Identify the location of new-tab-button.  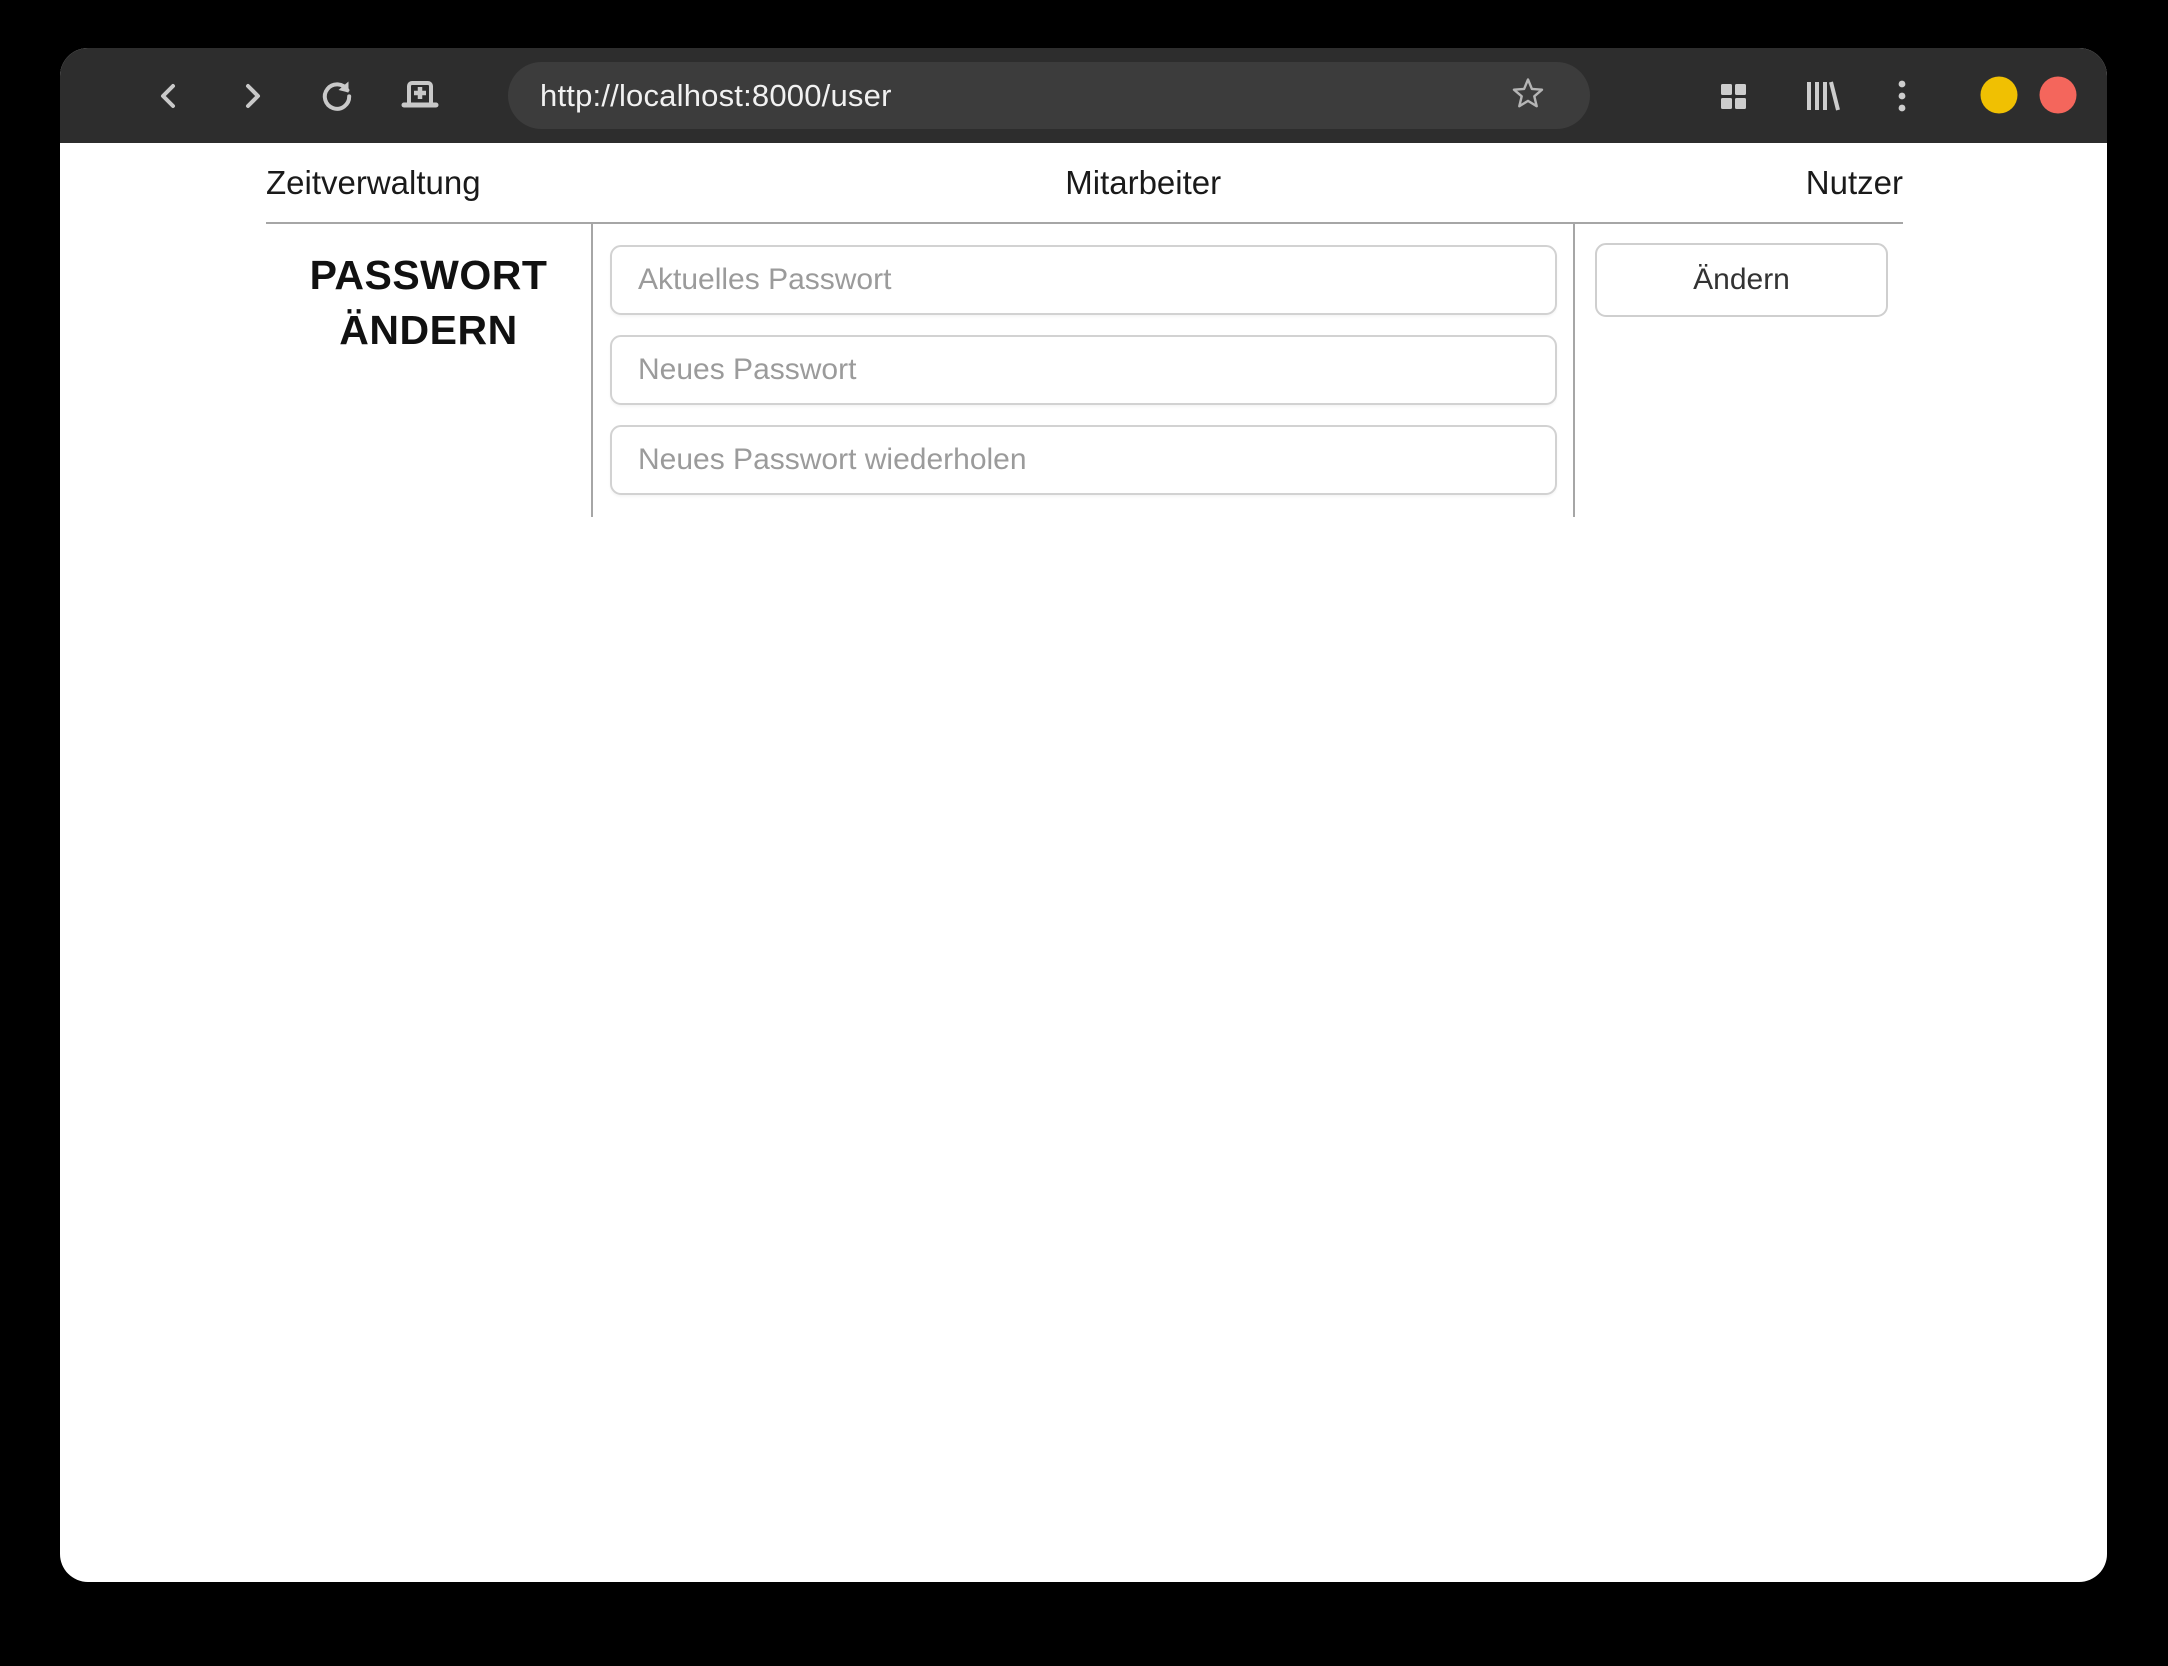
(420, 95).